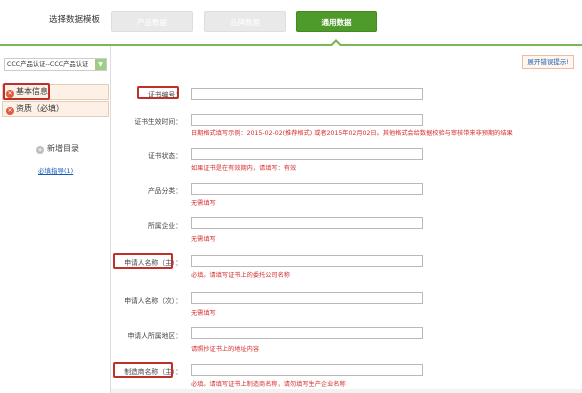 The image size is (582, 393). What do you see at coordinates (165, 226) in the screenshot?
I see `field-label-company: 所属企业：` at bounding box center [165, 226].